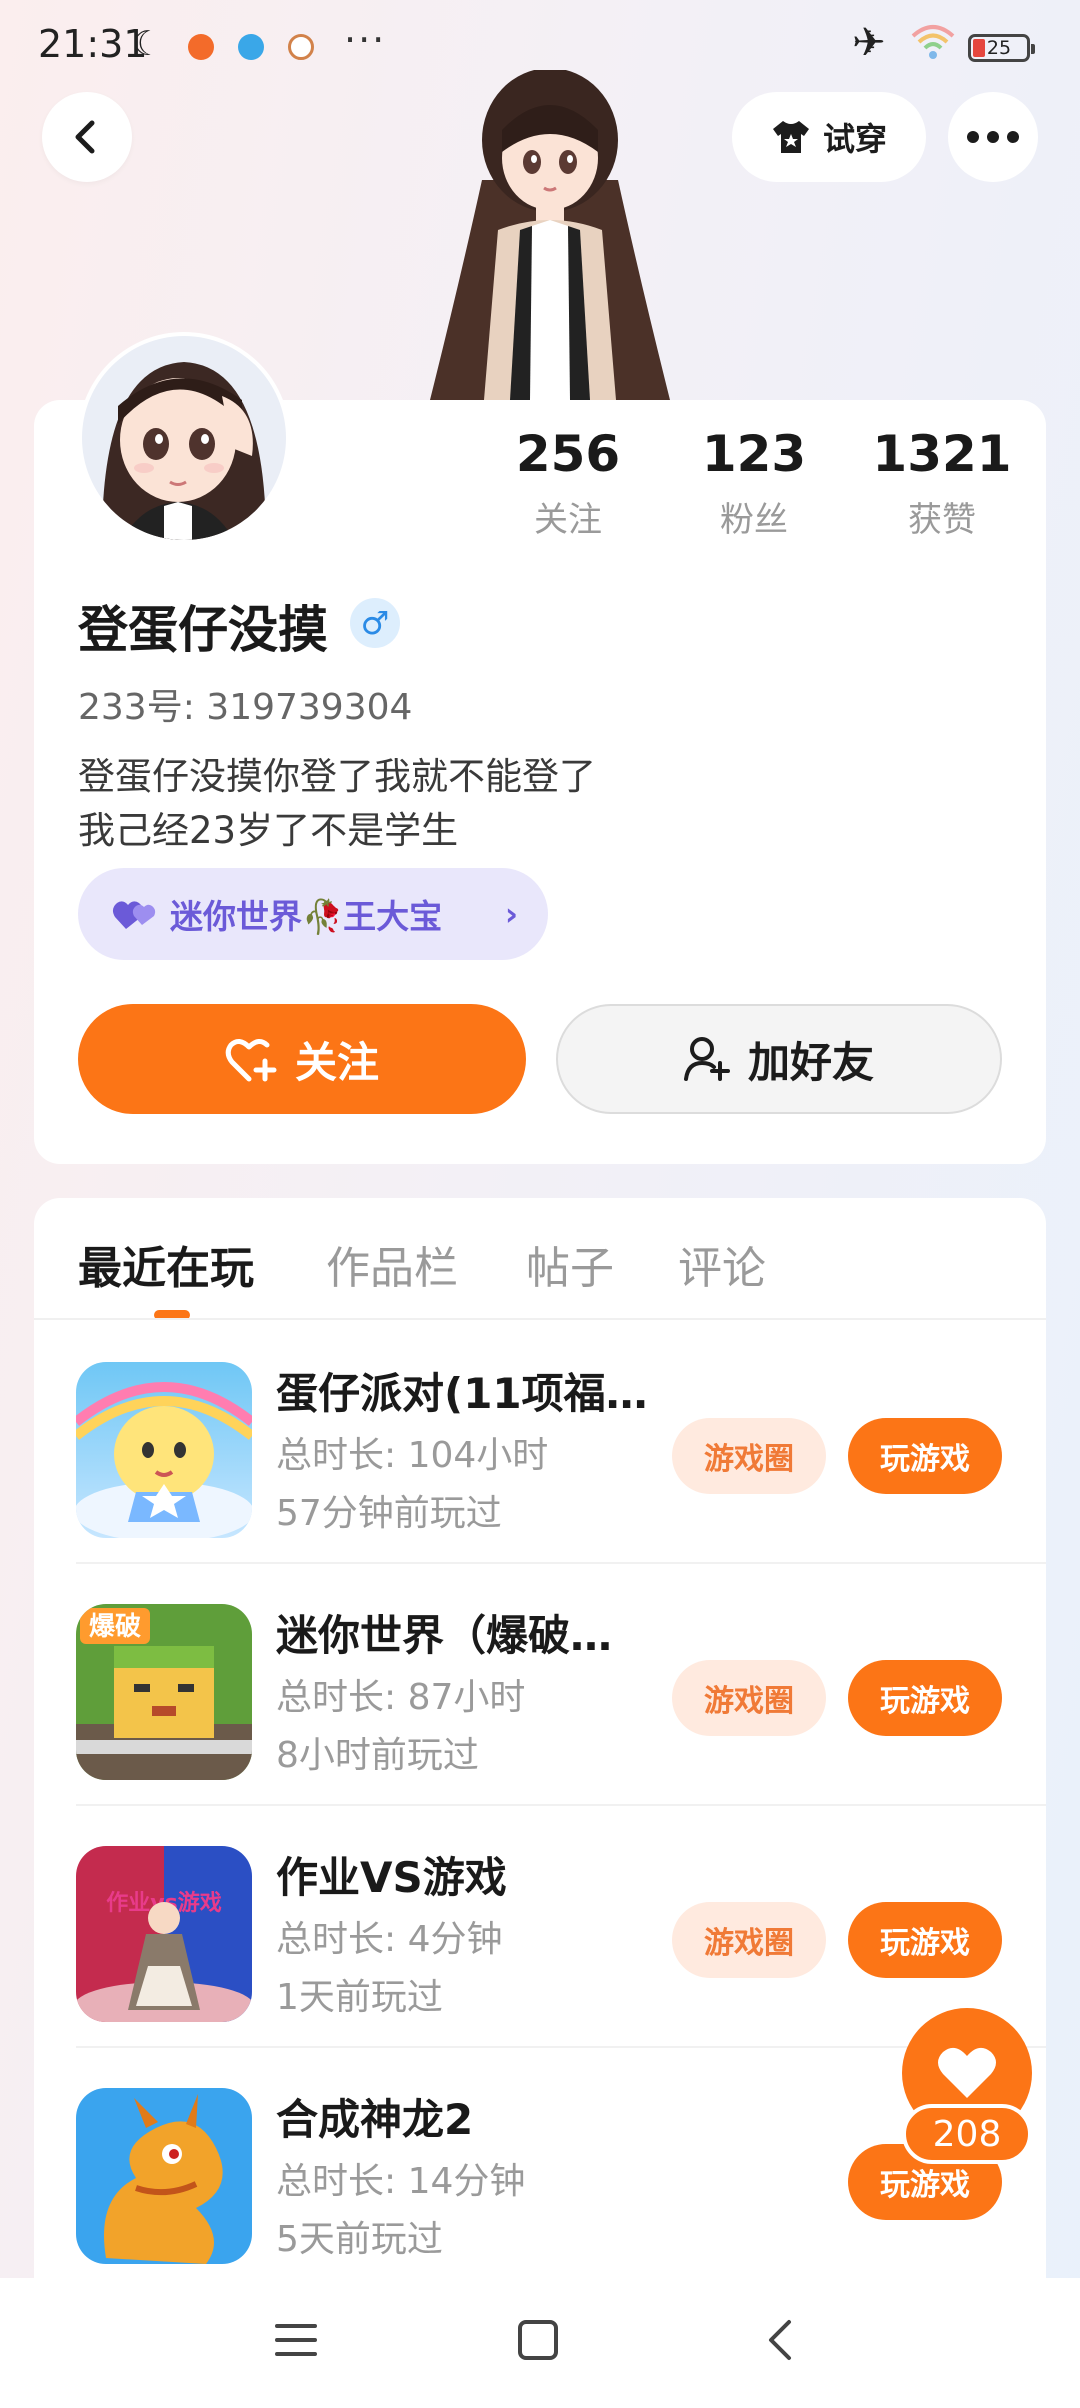 The image size is (1080, 2408). I want to click on add-friend-label: 加好友, so click(810, 1062).